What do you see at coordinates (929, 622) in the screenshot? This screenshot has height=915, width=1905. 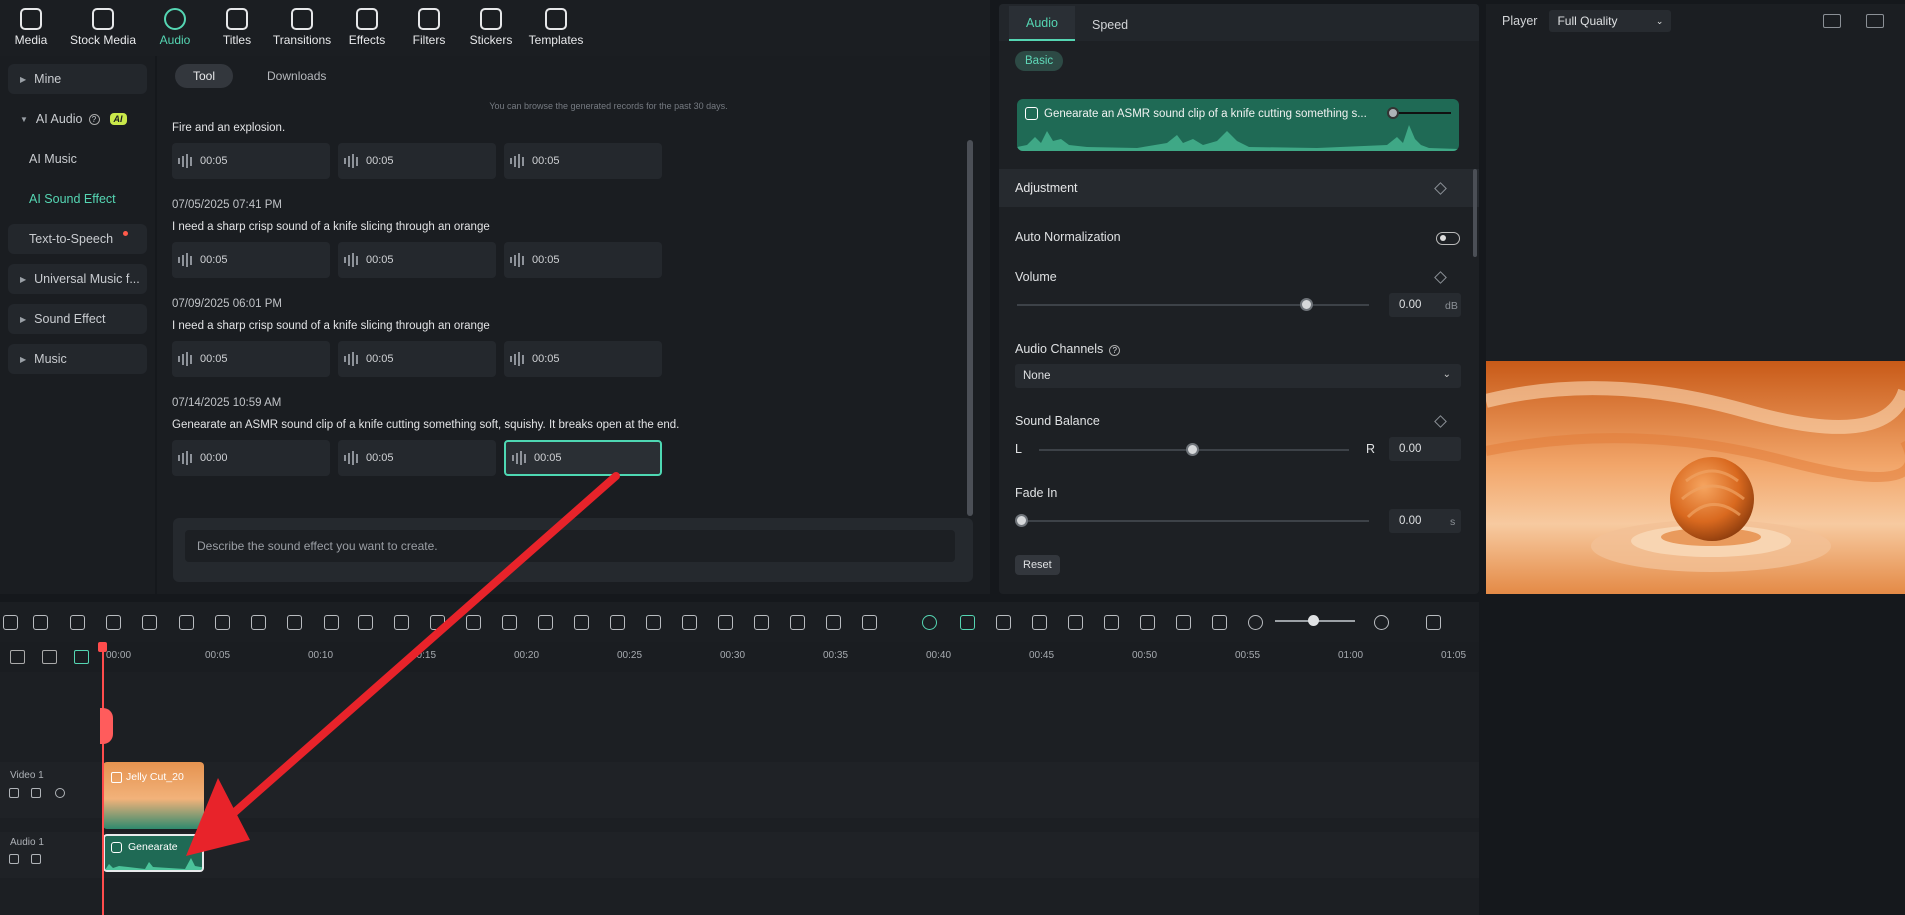 I see `ai-assistant-icon` at bounding box center [929, 622].